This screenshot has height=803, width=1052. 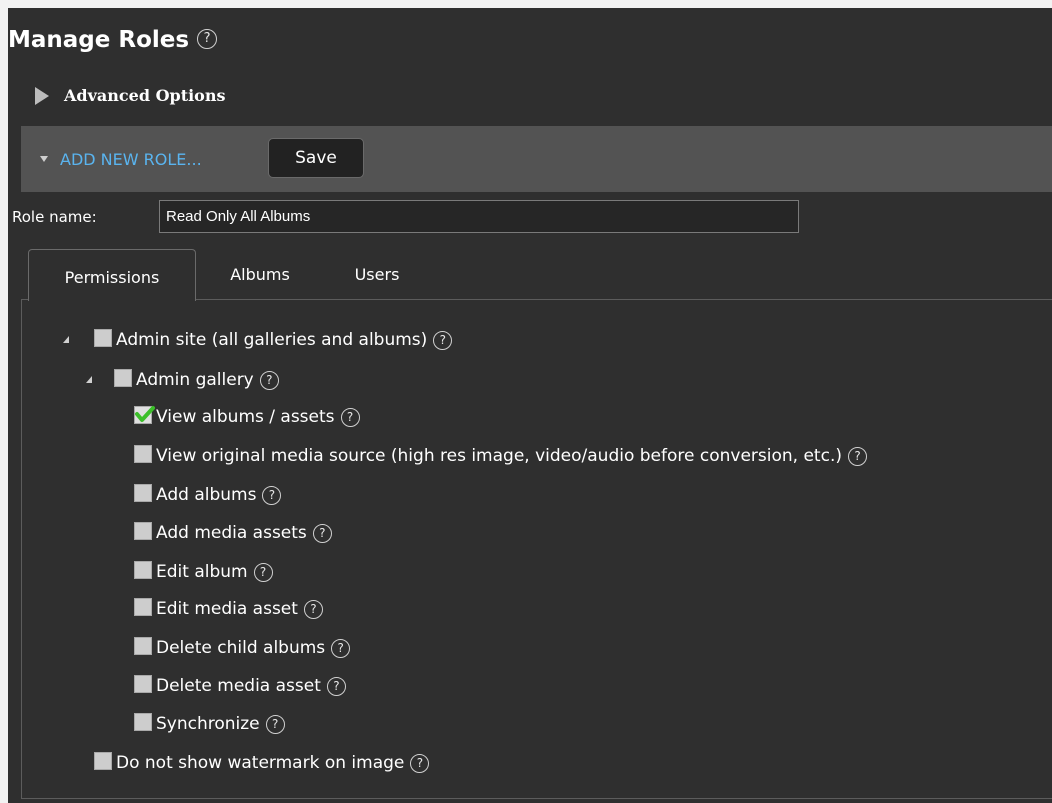 I want to click on permission-row: Admin site (all galleries and albums)?, so click(x=258, y=340).